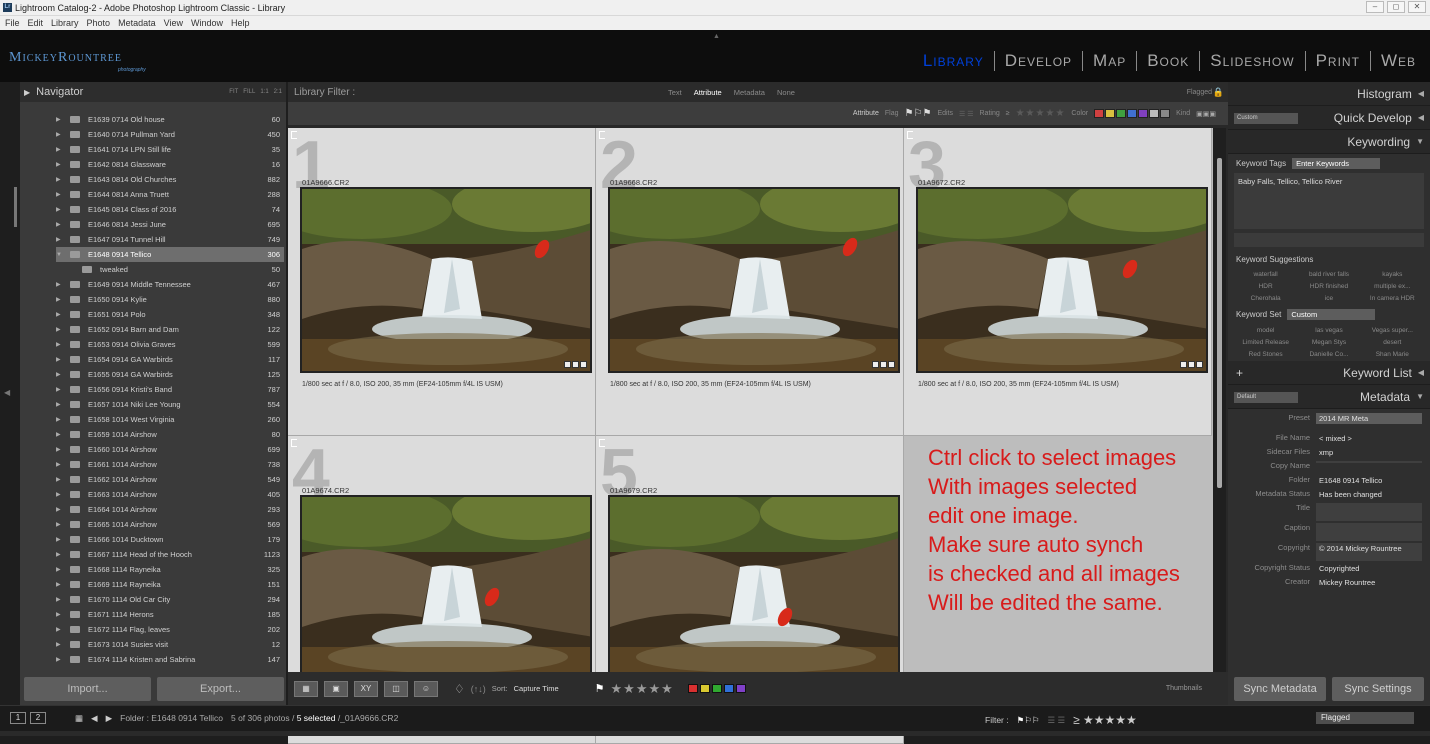 The width and height of the screenshot is (1430, 744). I want to click on people-view-button: ☺, so click(426, 688).